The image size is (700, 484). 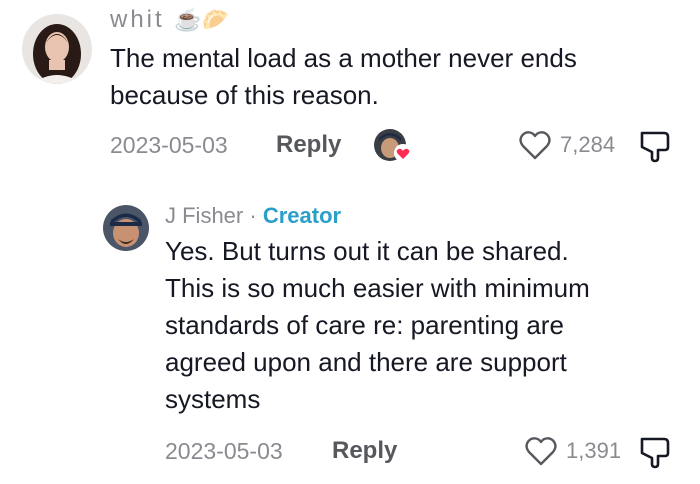 I want to click on like-count: 7,284, so click(x=588, y=144).